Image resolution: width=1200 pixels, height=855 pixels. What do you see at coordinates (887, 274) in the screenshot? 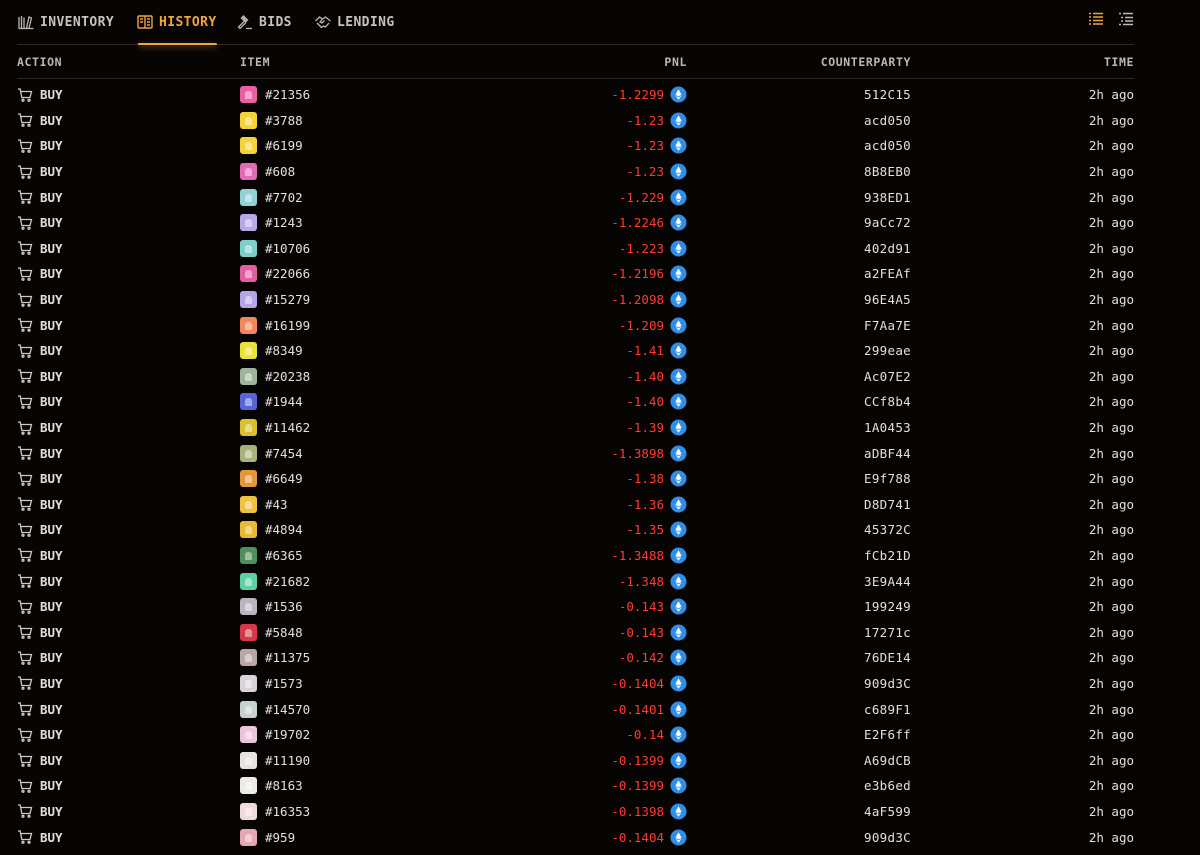
I see `counterparty-cell: a2FEAf` at bounding box center [887, 274].